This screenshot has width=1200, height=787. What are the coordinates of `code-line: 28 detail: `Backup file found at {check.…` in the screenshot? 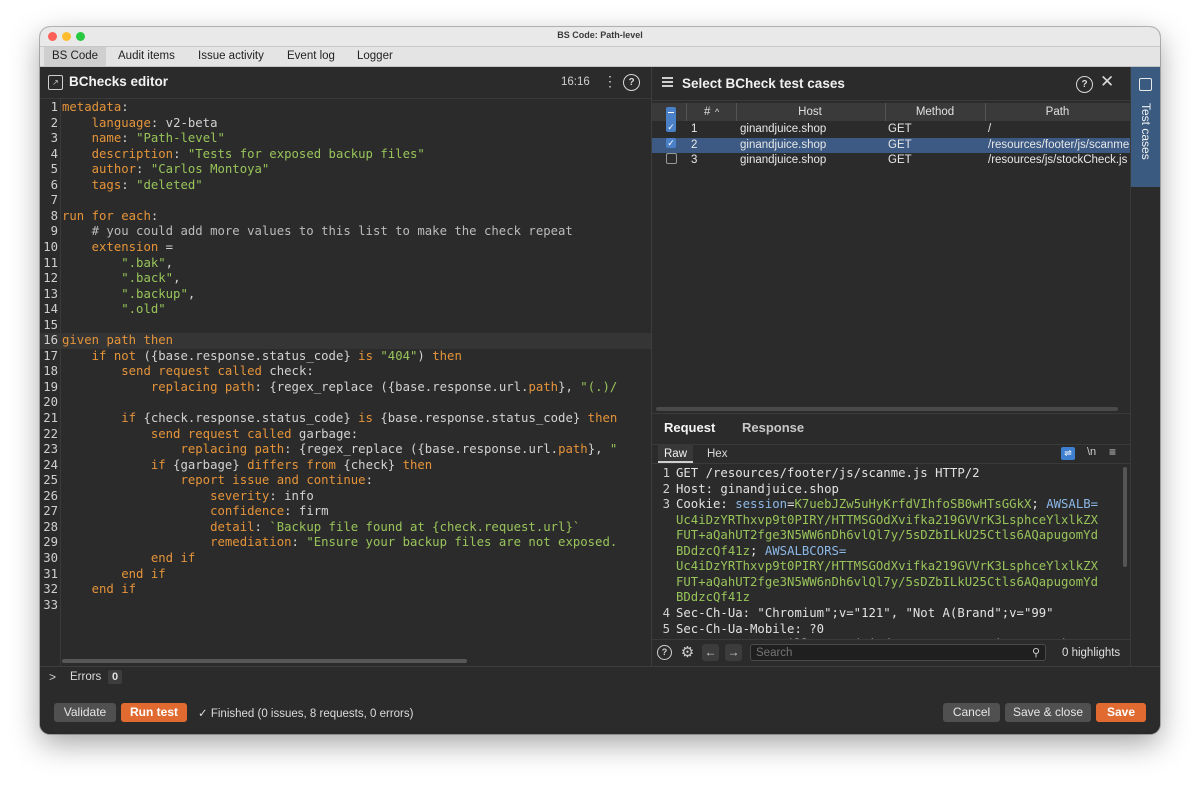 It's located at (345, 528).